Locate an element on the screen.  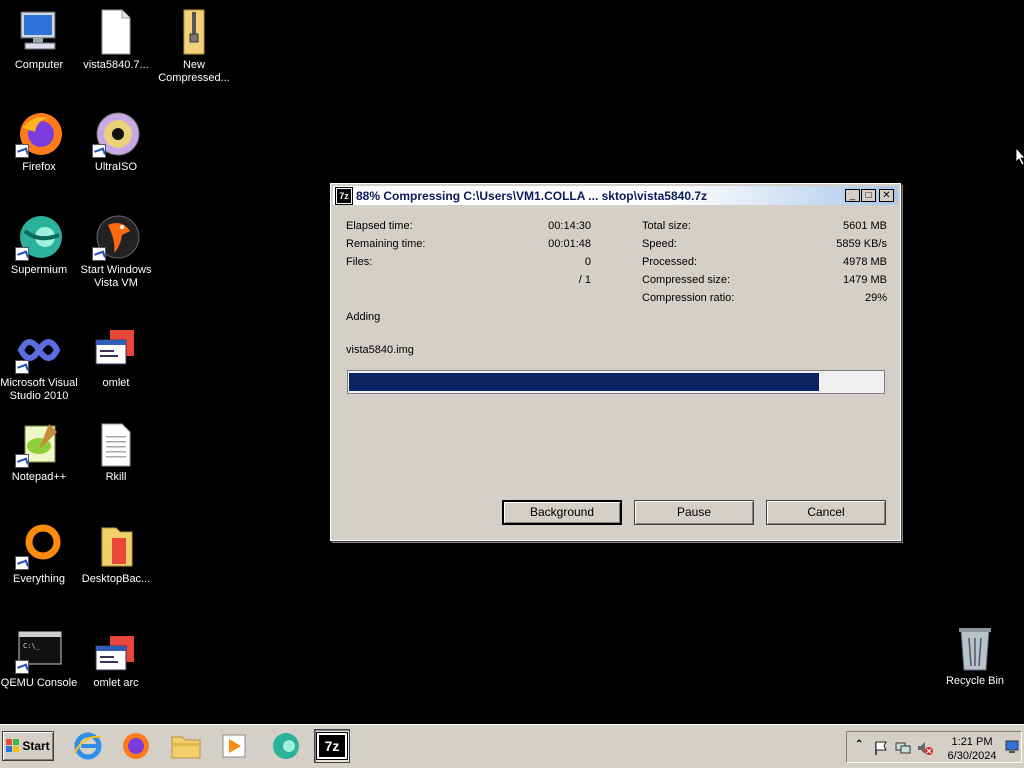
close-button: ✕ is located at coordinates (886, 195).